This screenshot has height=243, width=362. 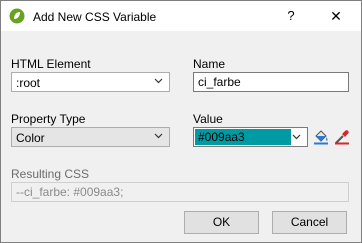 I want to click on paint-bucket-icon, so click(x=321, y=137).